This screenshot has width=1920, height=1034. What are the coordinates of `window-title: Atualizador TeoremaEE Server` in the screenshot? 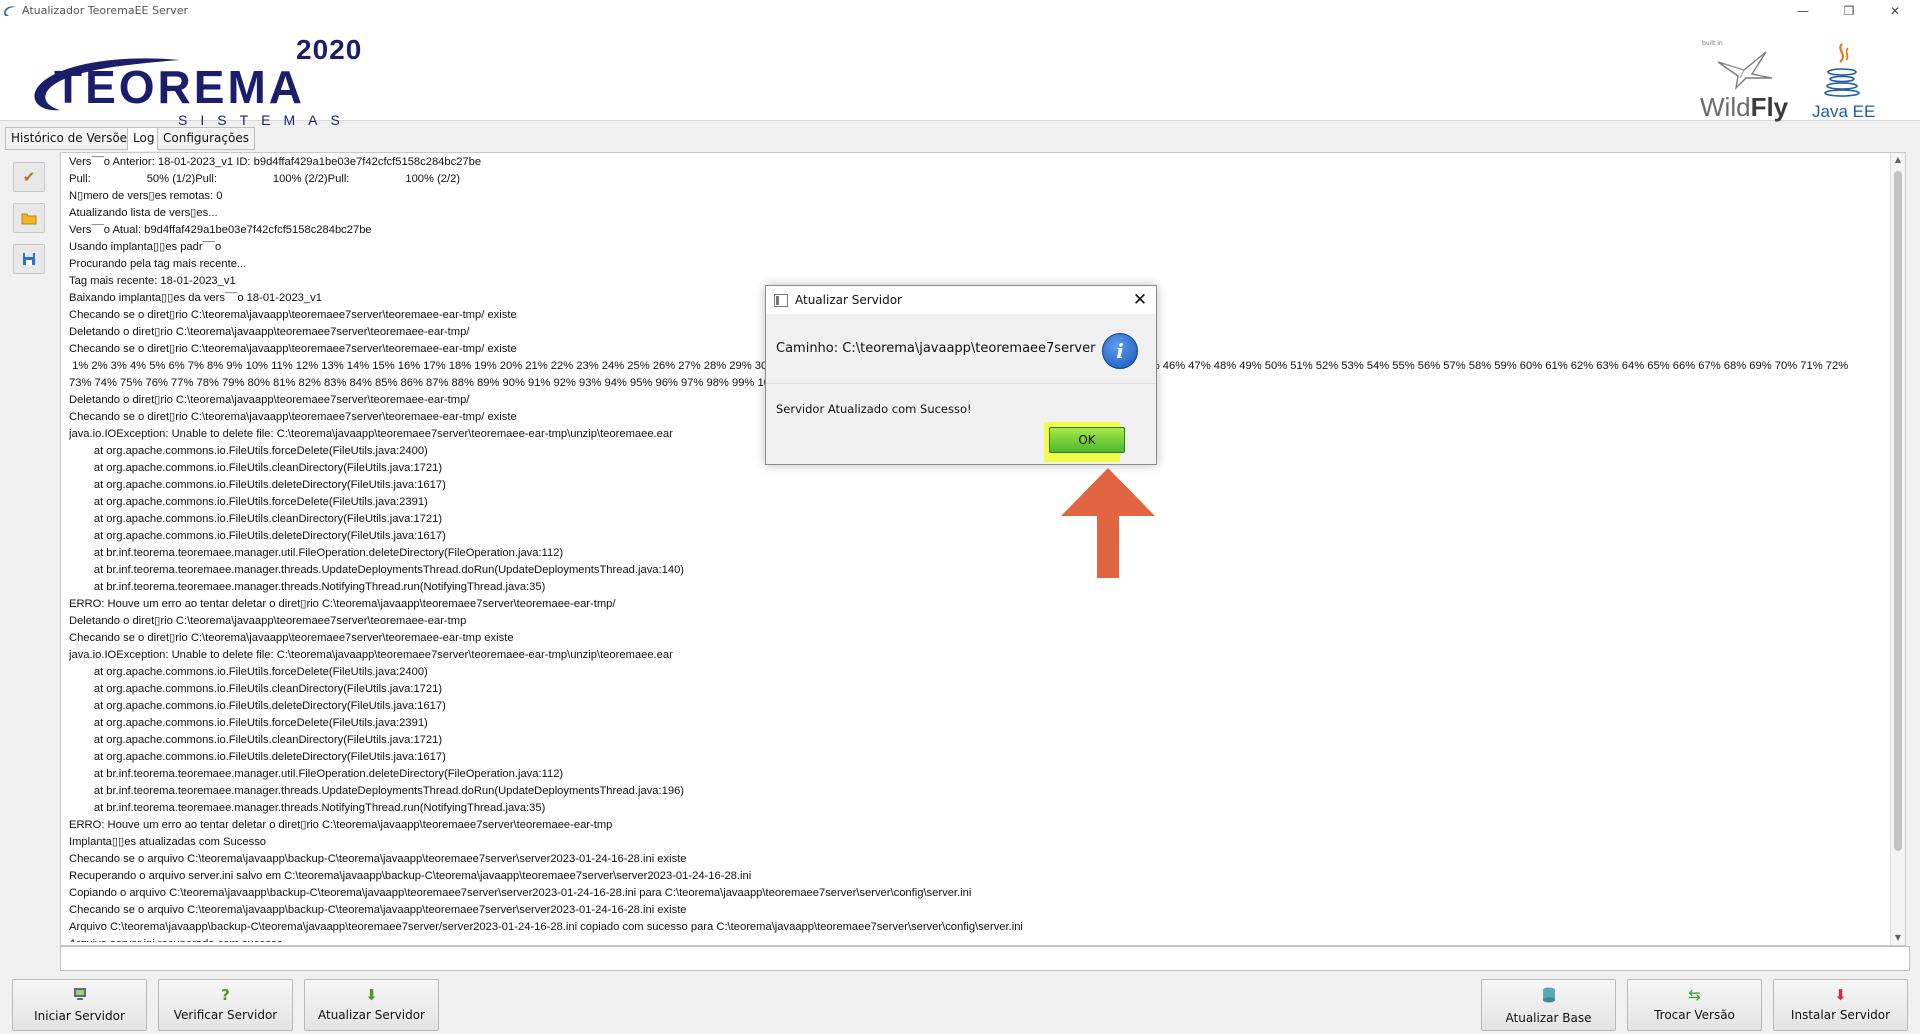 It's located at (105, 10).